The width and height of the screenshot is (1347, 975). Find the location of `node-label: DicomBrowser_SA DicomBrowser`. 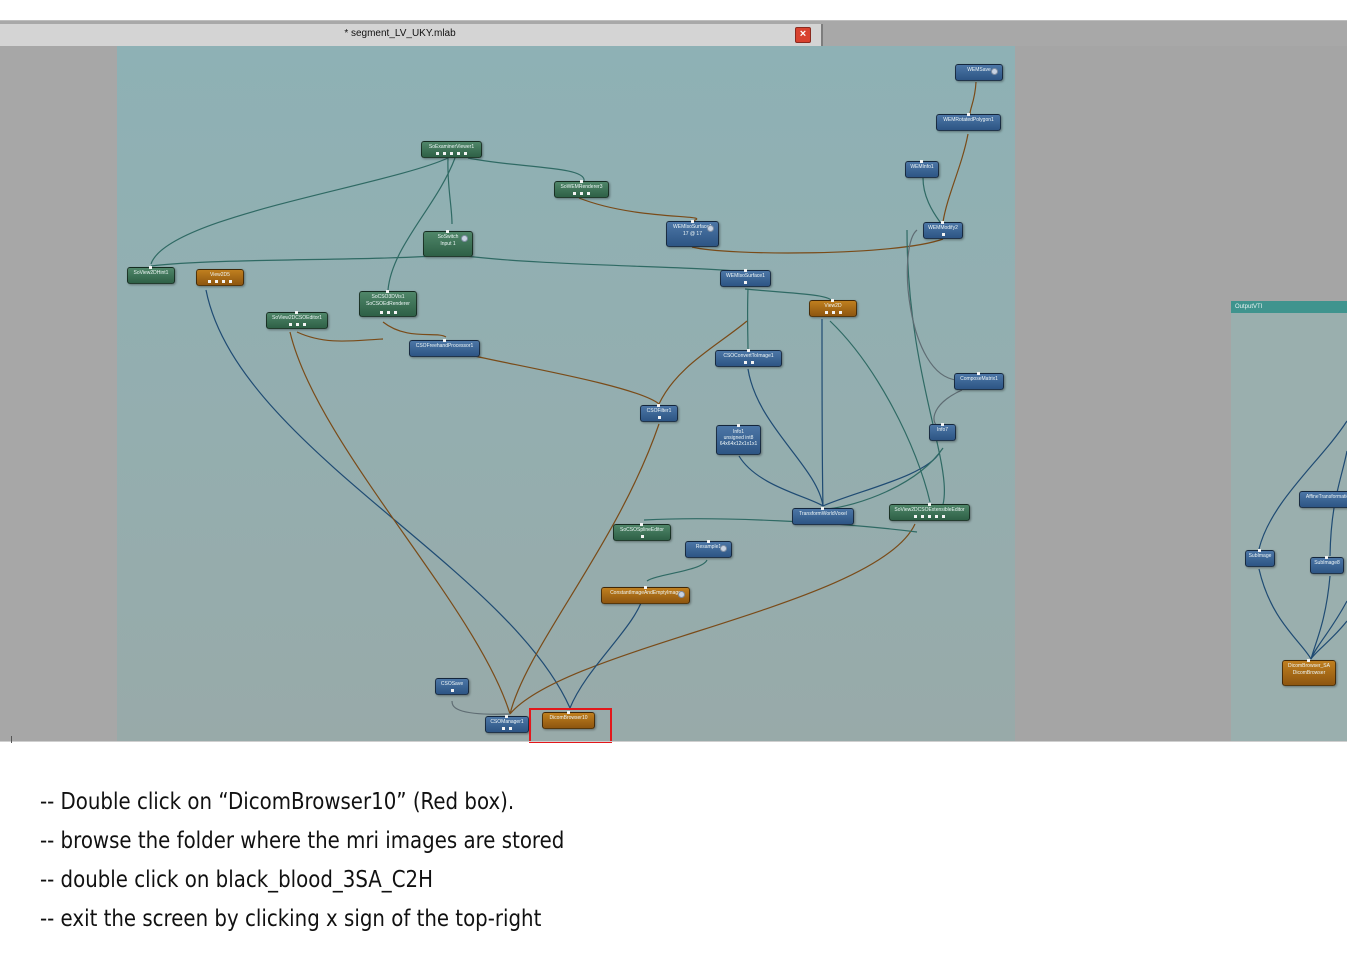

node-label: DicomBrowser_SA DicomBrowser is located at coordinates (1309, 669).